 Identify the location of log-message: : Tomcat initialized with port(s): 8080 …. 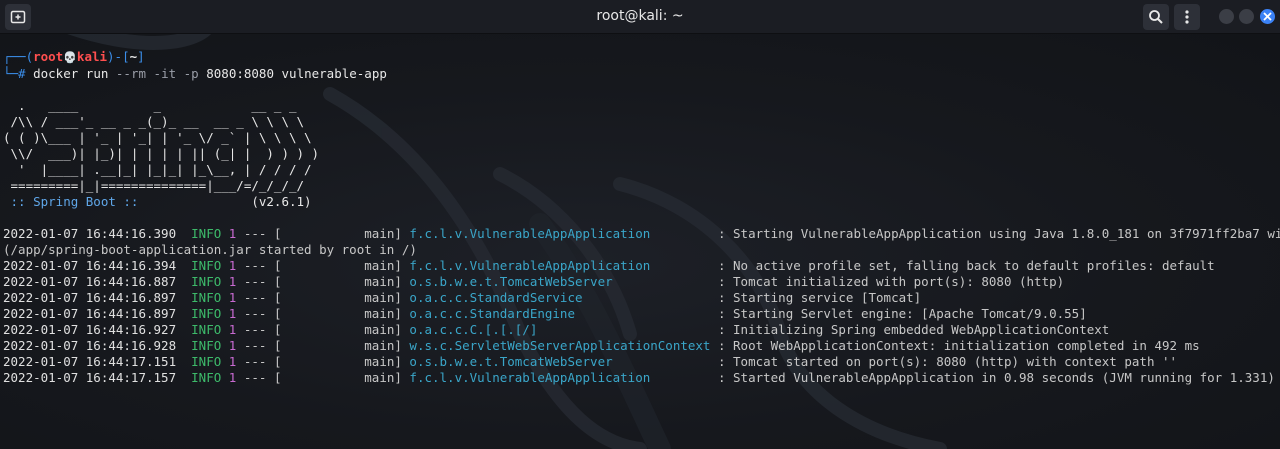
(887, 281).